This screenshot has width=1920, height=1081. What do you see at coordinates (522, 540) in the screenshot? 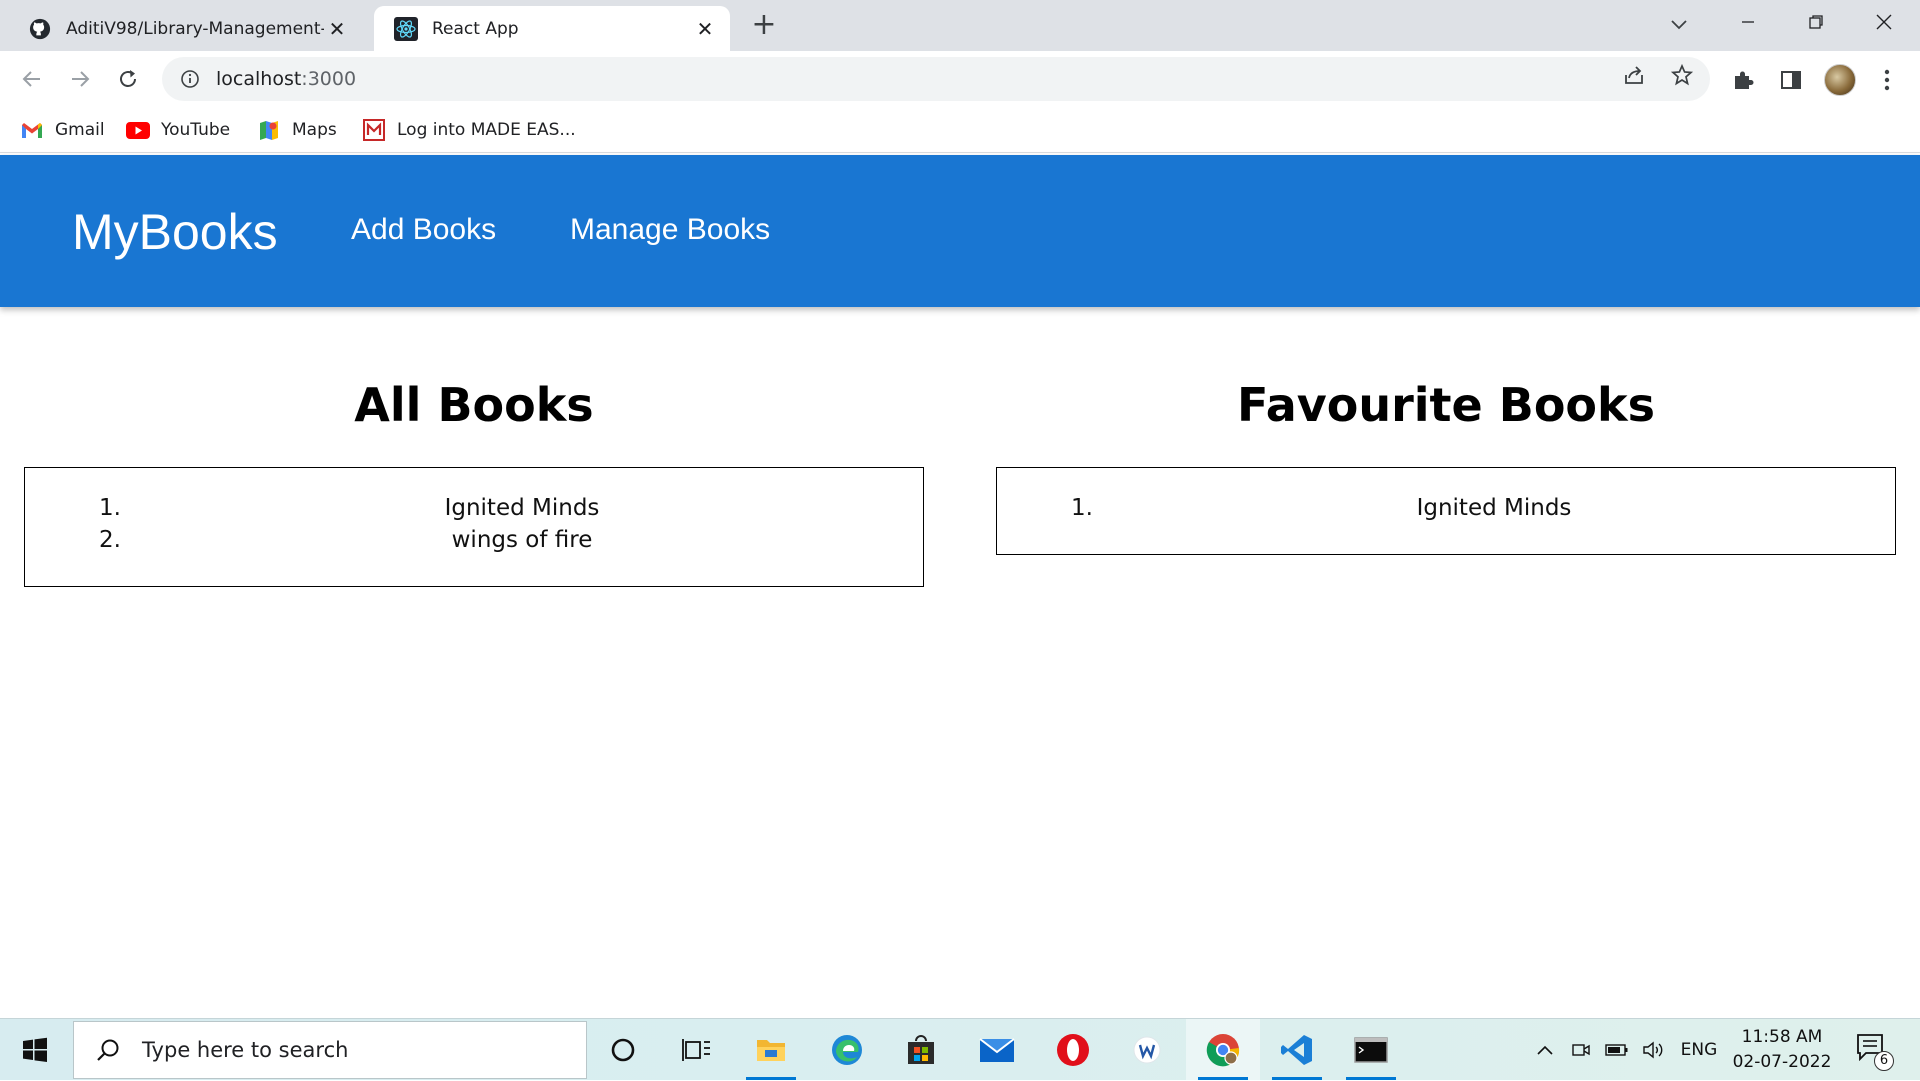
I see `book-name: wings of fire` at bounding box center [522, 540].